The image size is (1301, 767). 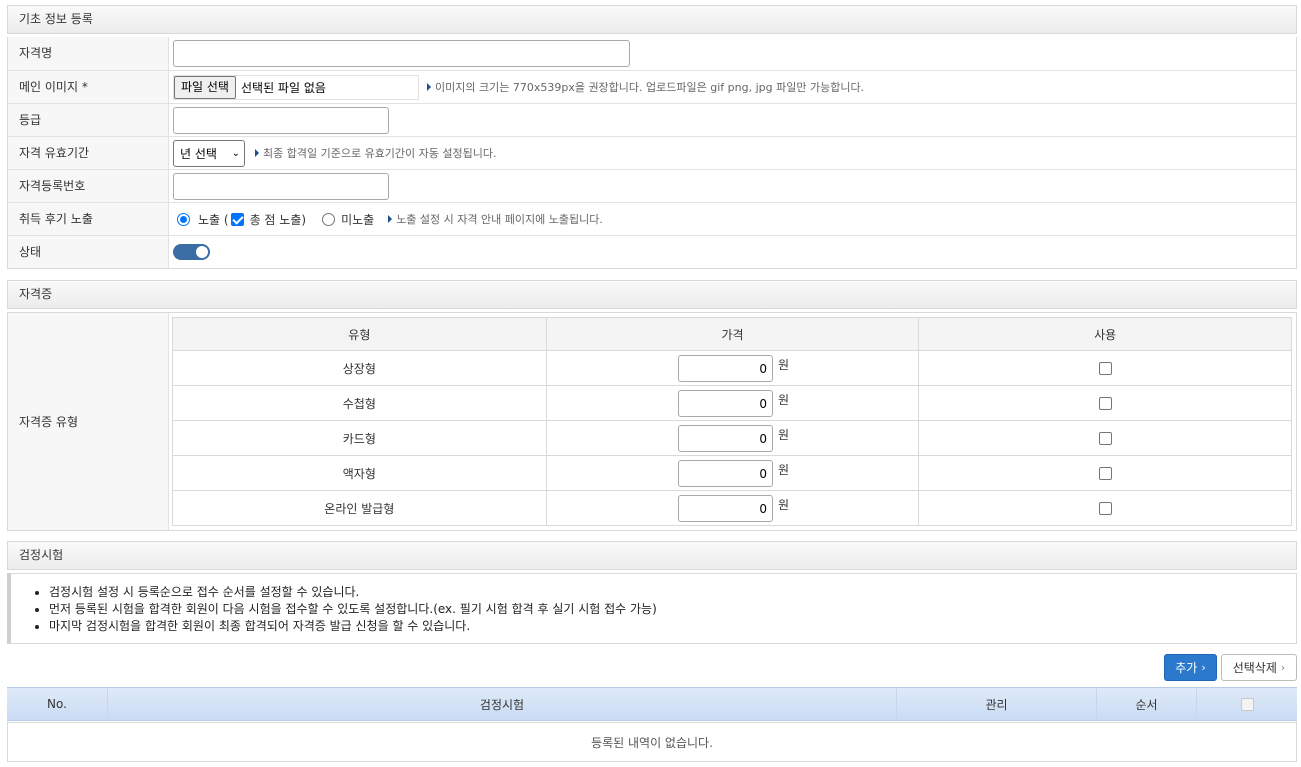 What do you see at coordinates (281, 120) in the screenshot?
I see `grade-input` at bounding box center [281, 120].